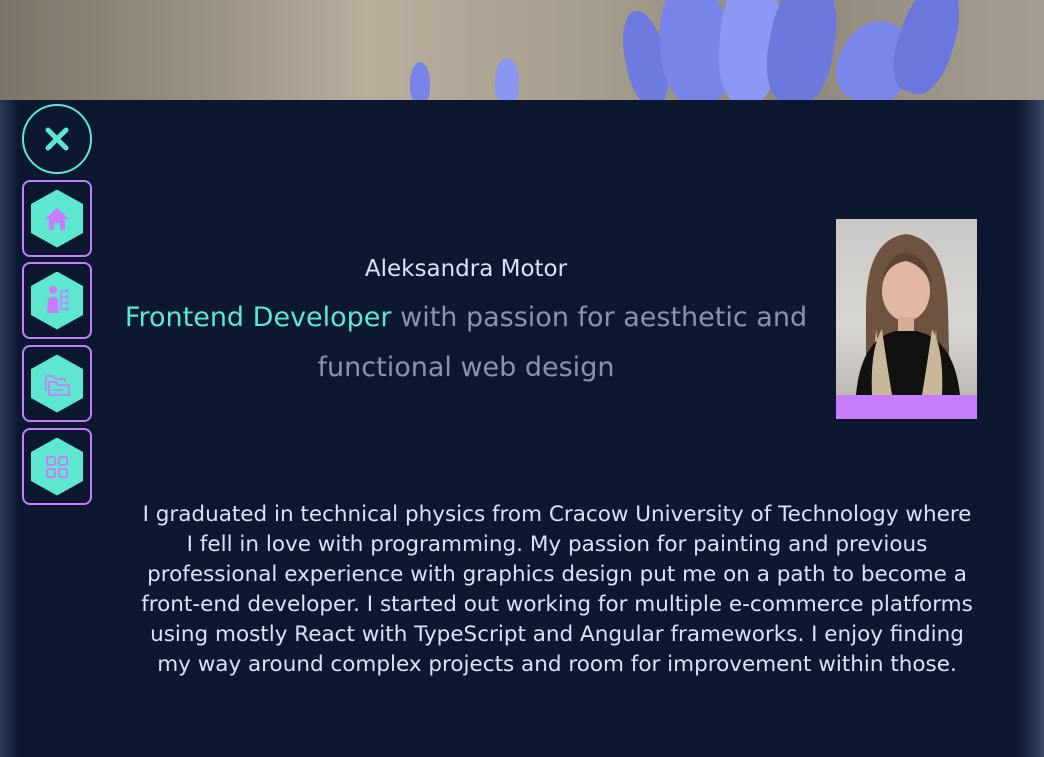 Image resolution: width=1044 pixels, height=757 pixels. I want to click on apps-grid-icon, so click(57, 466).